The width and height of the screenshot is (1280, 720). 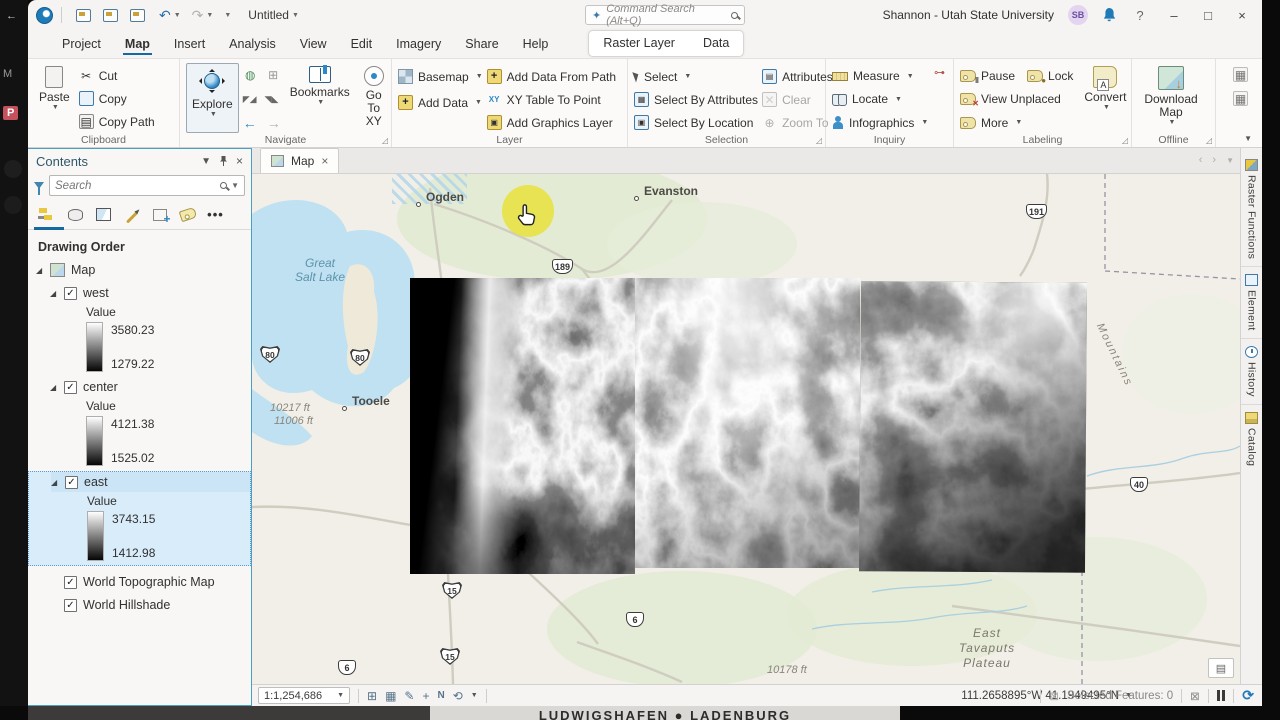 I want to click on tab-catalog: Catalog, so click(x=1251, y=439).